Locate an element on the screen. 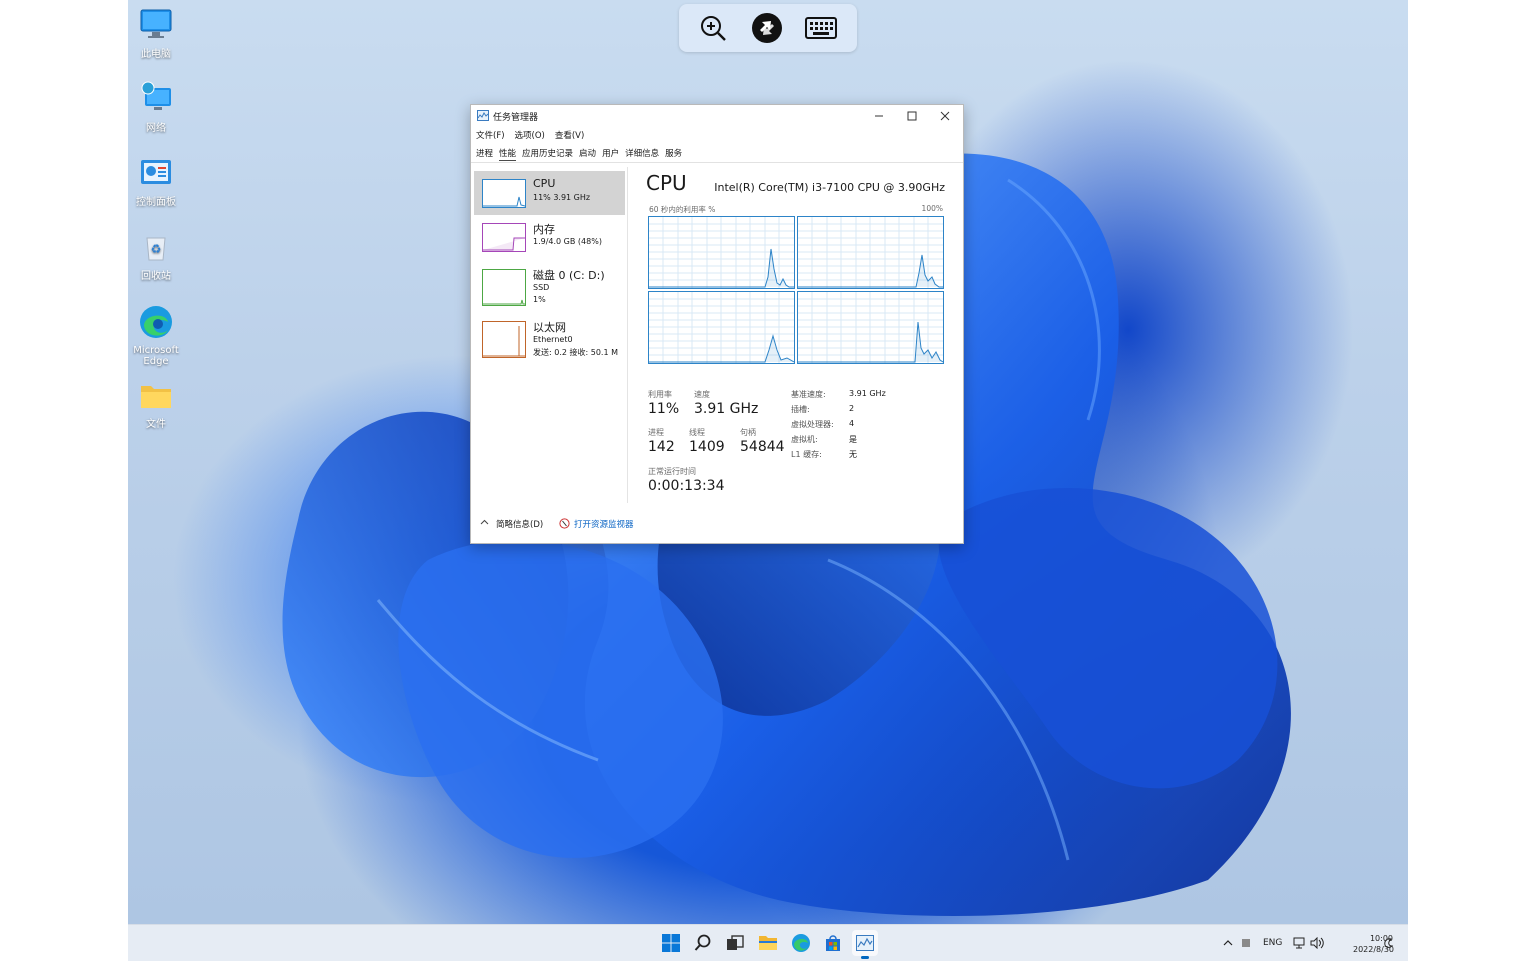 Image resolution: width=1536 pixels, height=961 pixels. desktop-icon-recycle-bin: ♻ 回收站 is located at coordinates (156, 257).